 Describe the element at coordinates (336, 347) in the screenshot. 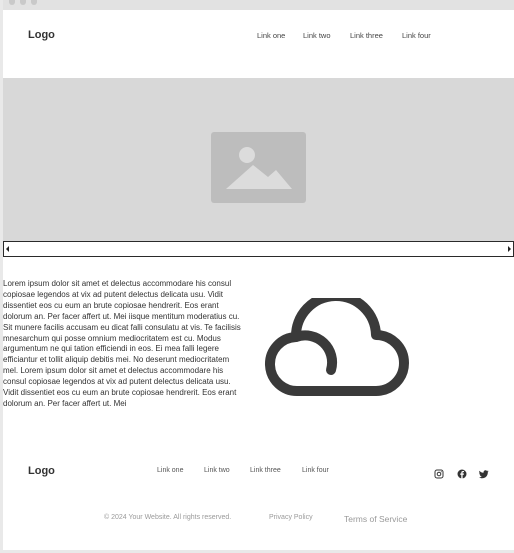

I see `cloud-icon` at that location.